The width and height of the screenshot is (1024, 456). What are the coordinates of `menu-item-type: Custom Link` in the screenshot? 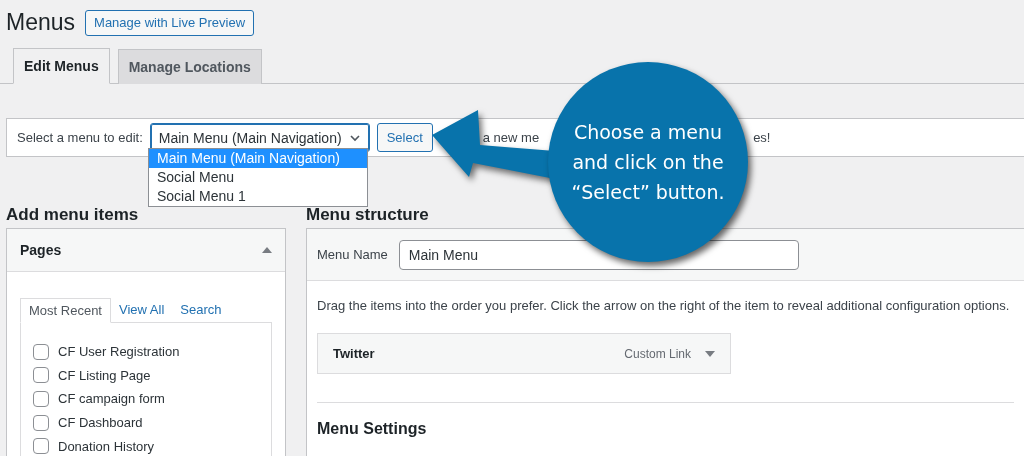 It's located at (657, 353).